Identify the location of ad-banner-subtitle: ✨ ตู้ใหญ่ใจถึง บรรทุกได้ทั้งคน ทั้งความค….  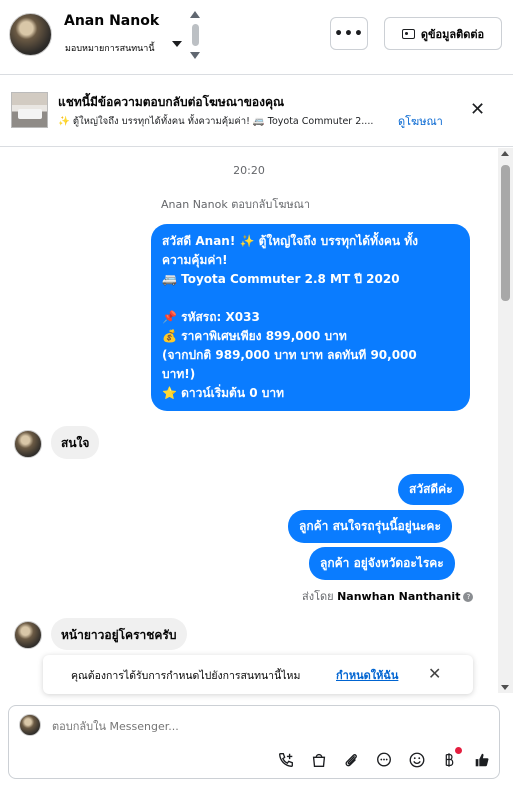
(216, 121).